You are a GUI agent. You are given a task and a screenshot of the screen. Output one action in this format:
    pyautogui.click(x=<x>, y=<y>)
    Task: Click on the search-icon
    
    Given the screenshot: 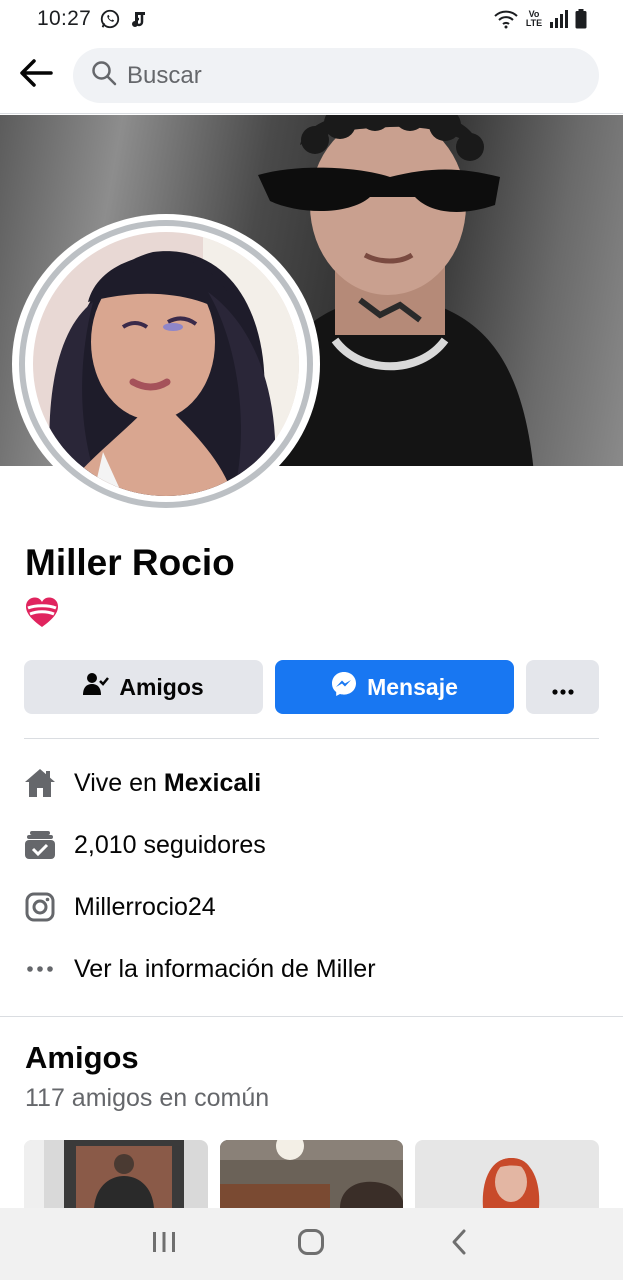 What is the action you would take?
    pyautogui.click(x=104, y=75)
    